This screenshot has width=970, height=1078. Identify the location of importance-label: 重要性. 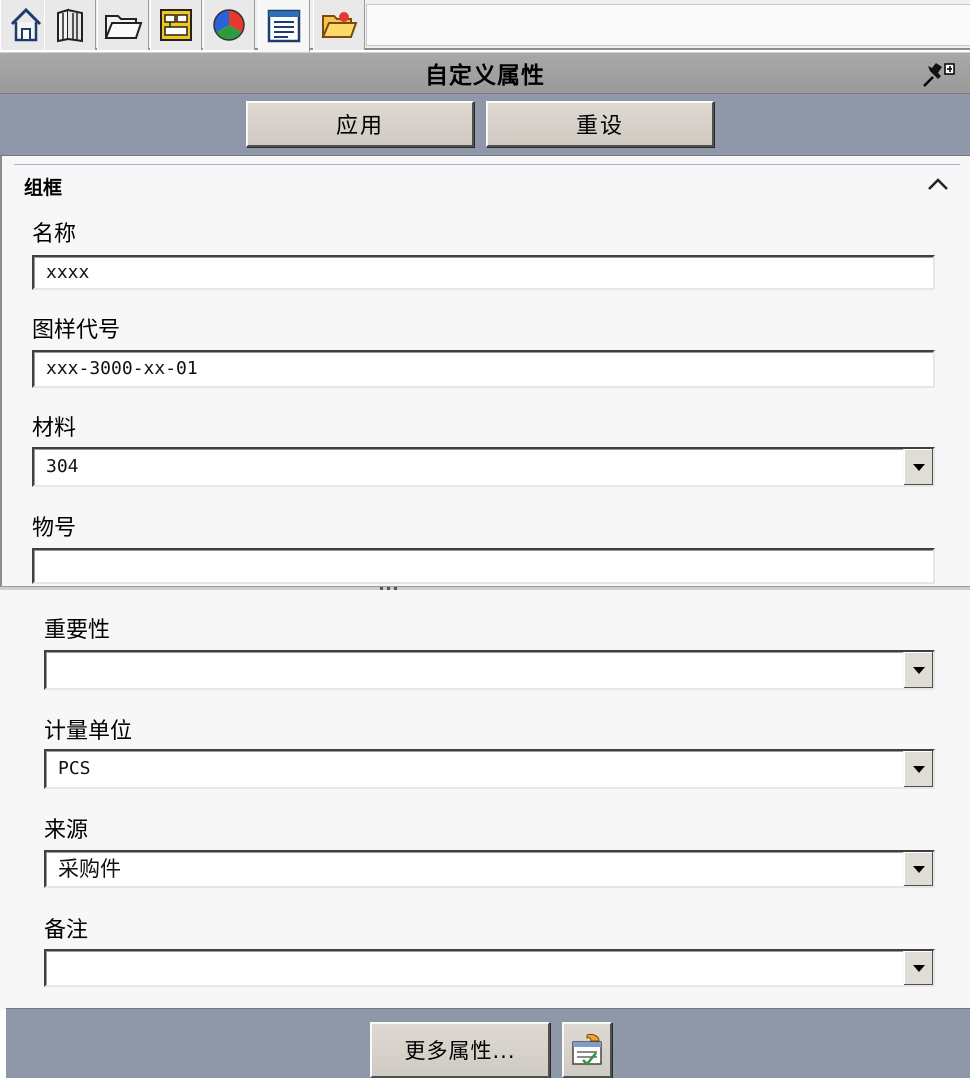
(77, 630).